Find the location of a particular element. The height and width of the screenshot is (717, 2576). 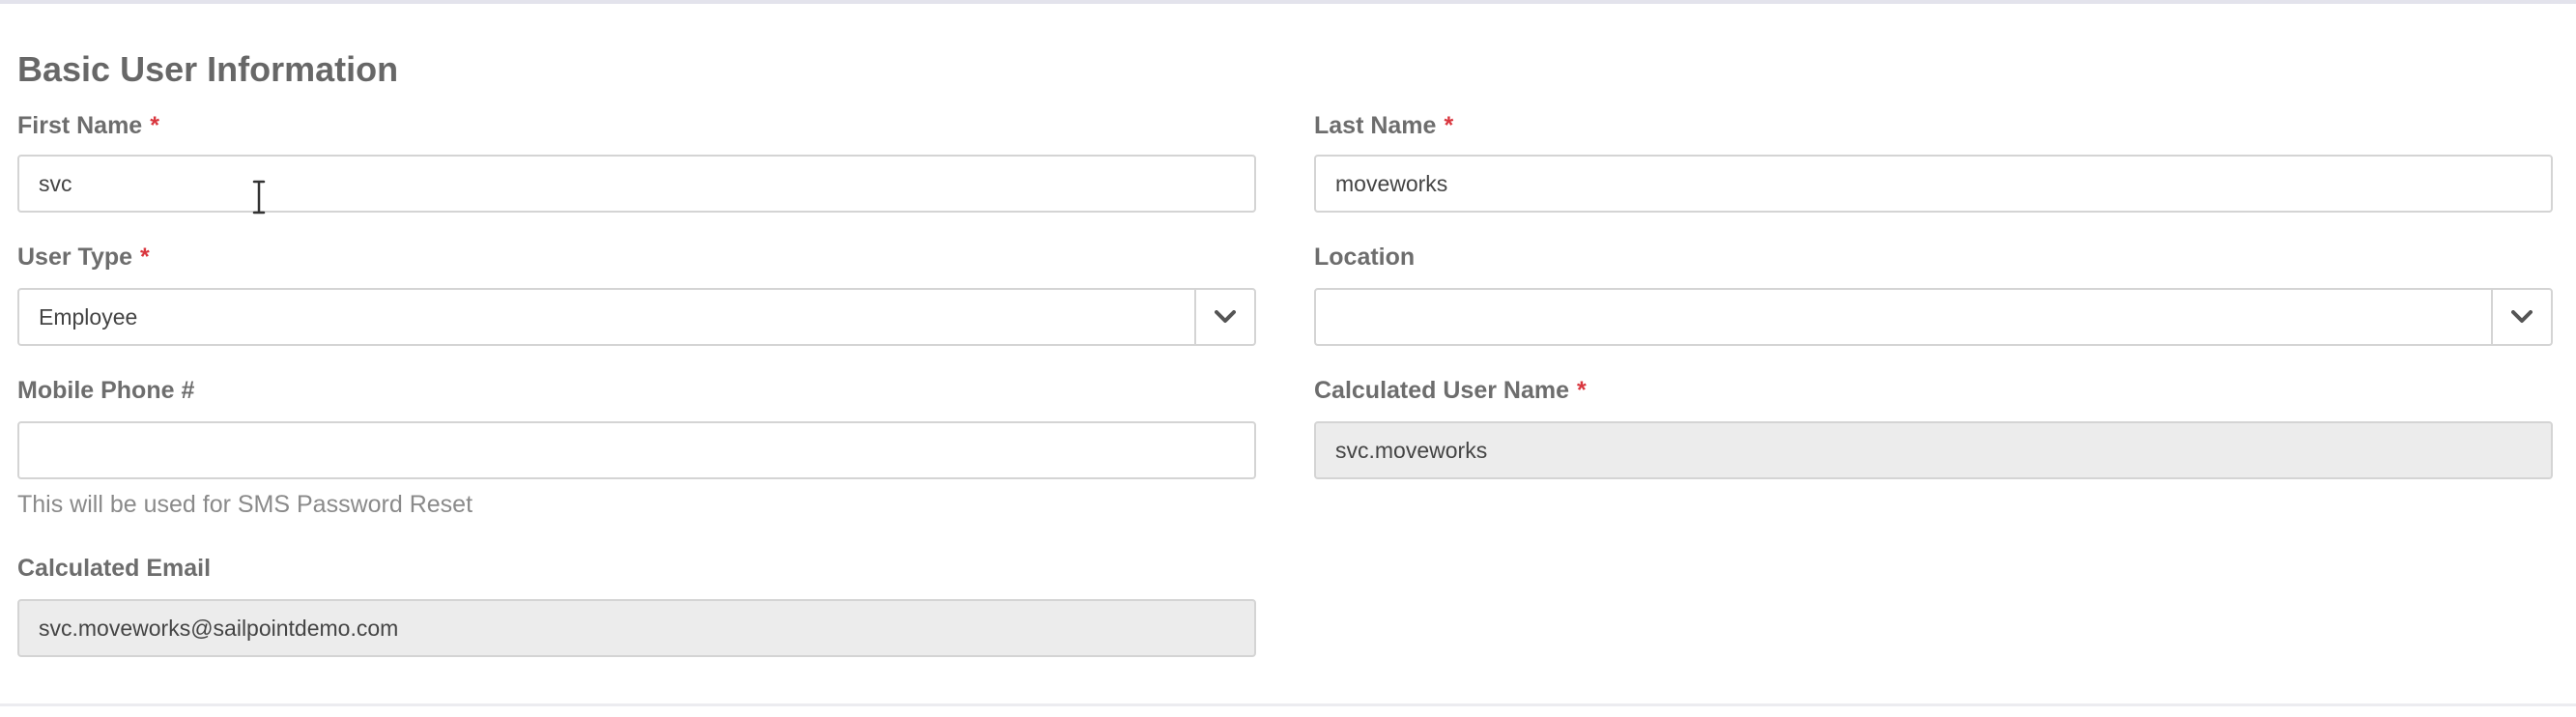

user-type-select: Employee is located at coordinates (637, 317).